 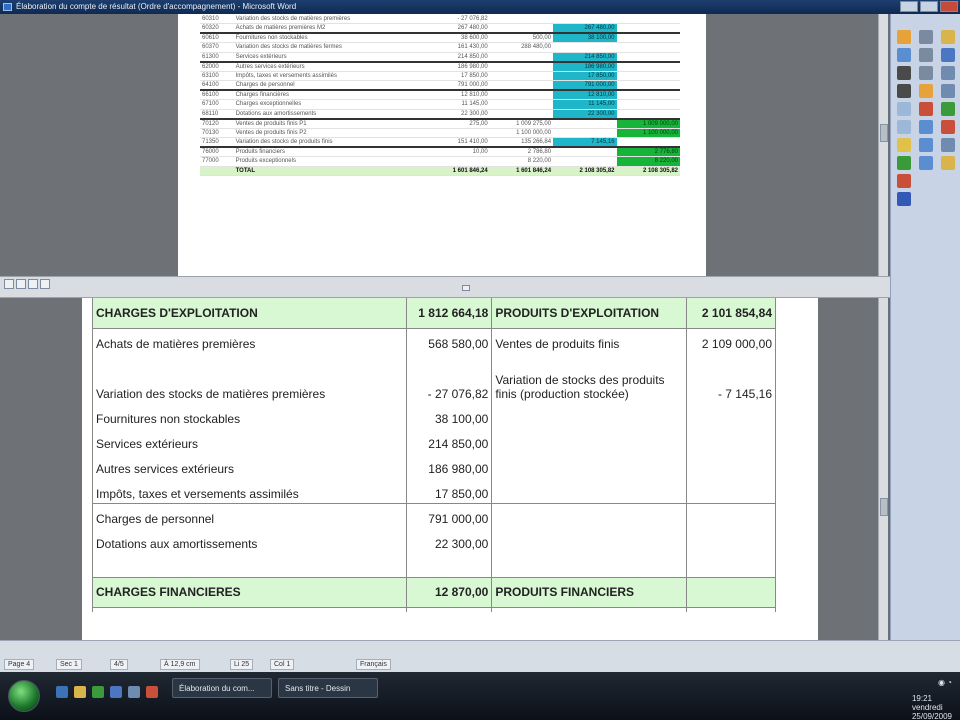 What do you see at coordinates (521, 142) in the screenshot?
I see `ledger-credit: 135 266,84` at bounding box center [521, 142].